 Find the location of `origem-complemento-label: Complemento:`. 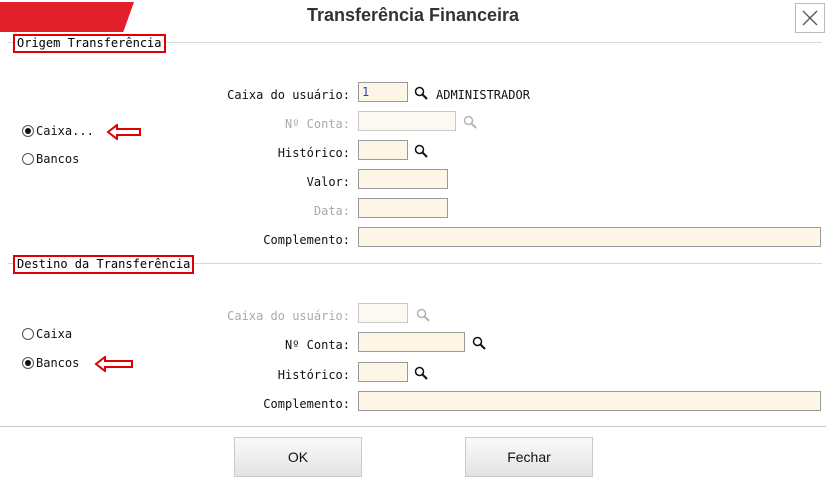

origem-complemento-label: Complemento: is located at coordinates (306, 240).